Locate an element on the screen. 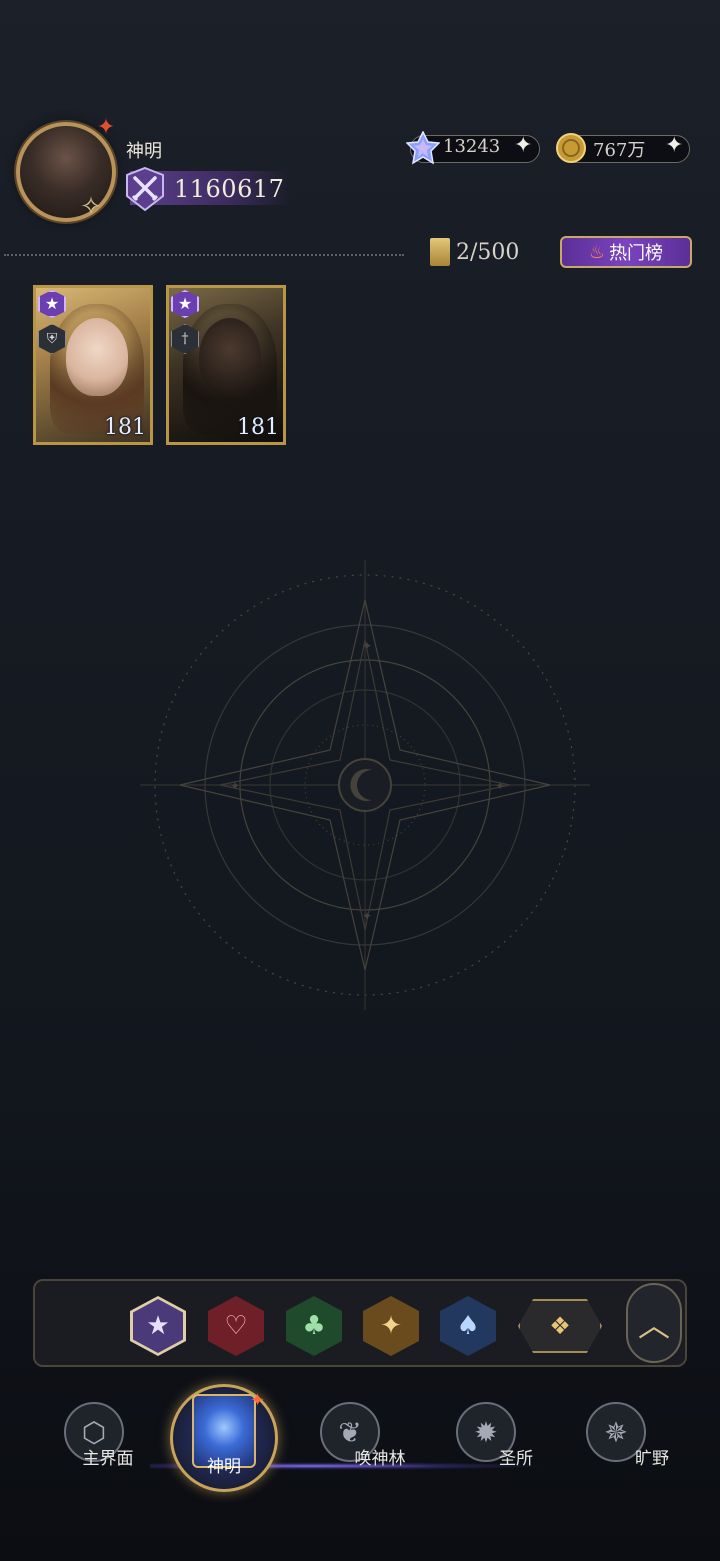 Image resolution: width=720 pixels, height=1561 pixels. hero-card-2: ★ † 181 is located at coordinates (226, 365).